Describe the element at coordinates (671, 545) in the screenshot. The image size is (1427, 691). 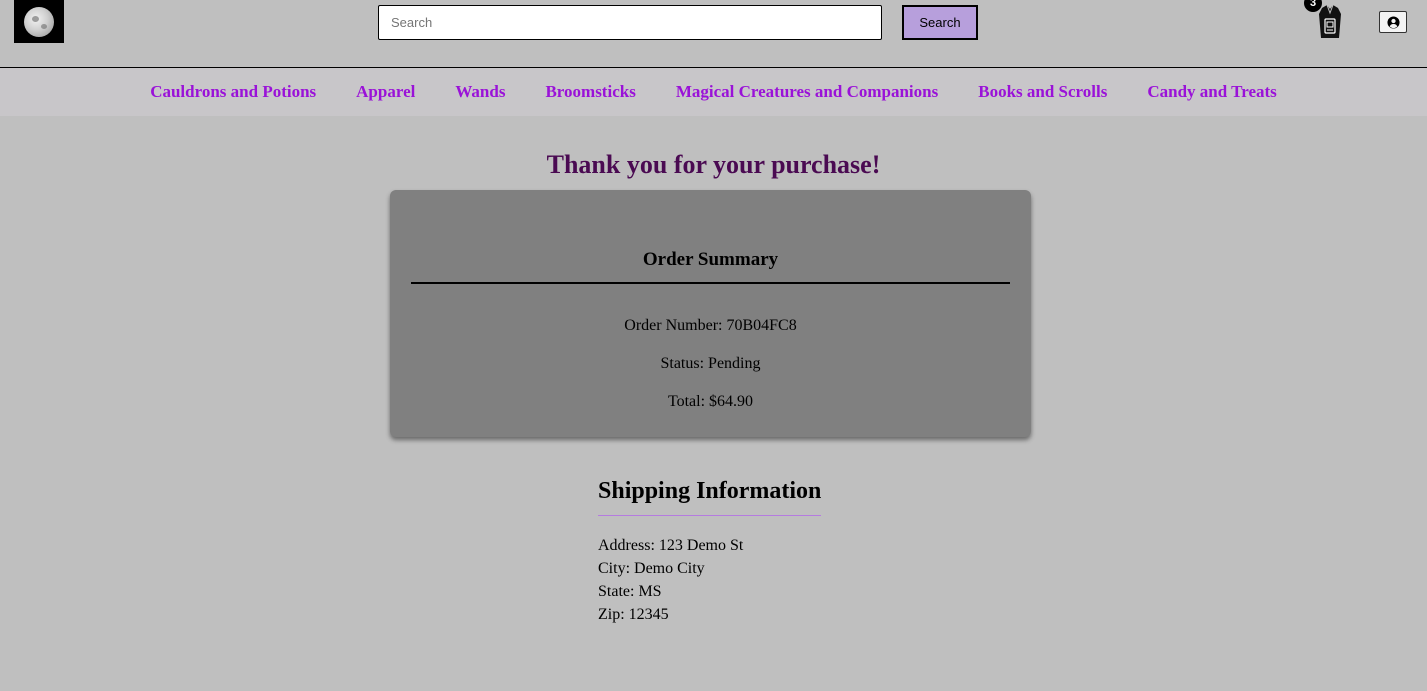
I see `shipping-address: Address: 123 Demo St` at that location.